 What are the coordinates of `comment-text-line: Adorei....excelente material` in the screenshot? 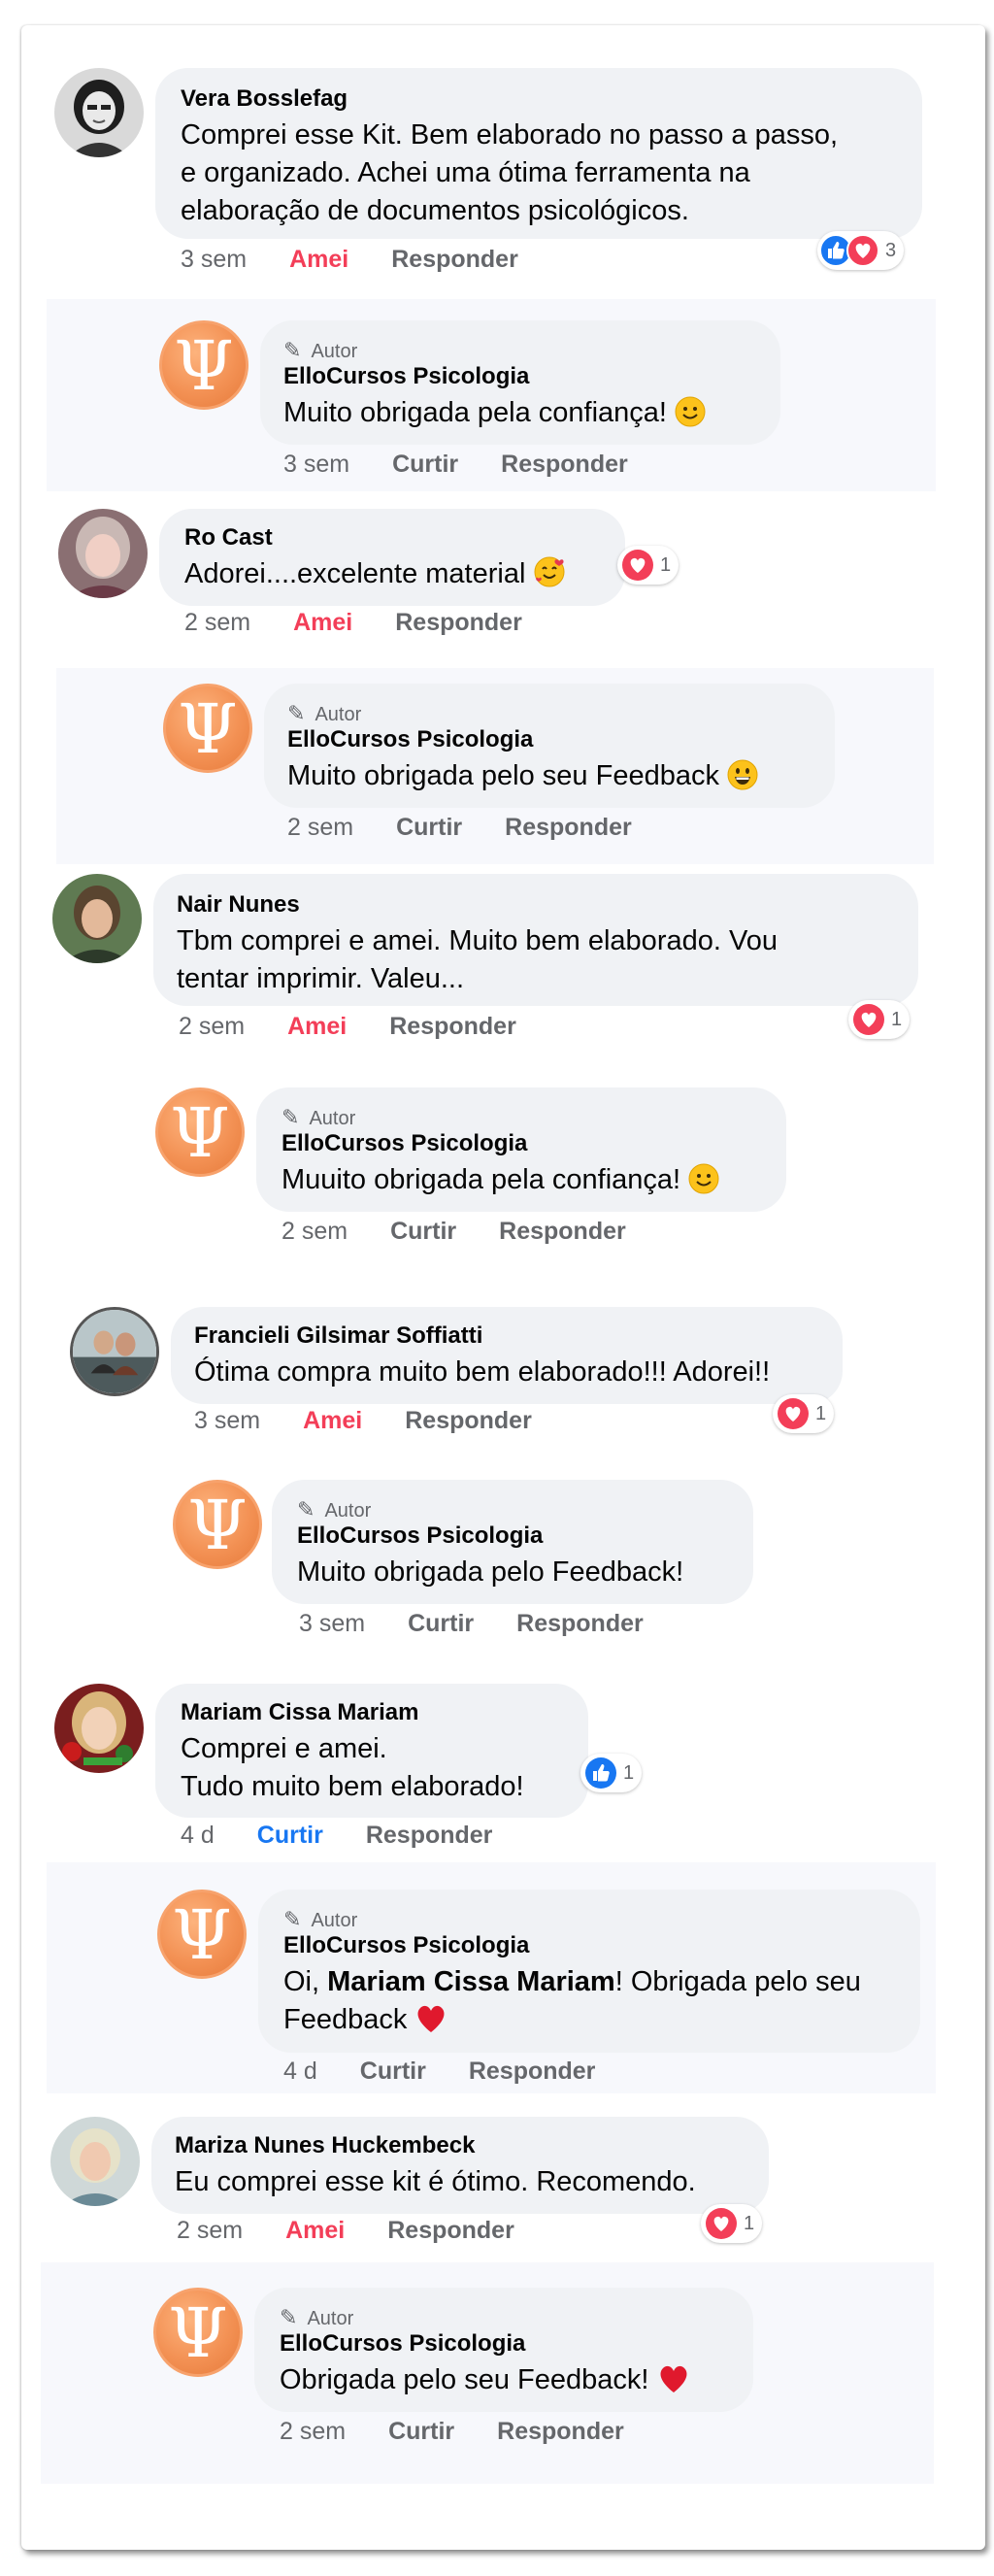 It's located at (375, 577).